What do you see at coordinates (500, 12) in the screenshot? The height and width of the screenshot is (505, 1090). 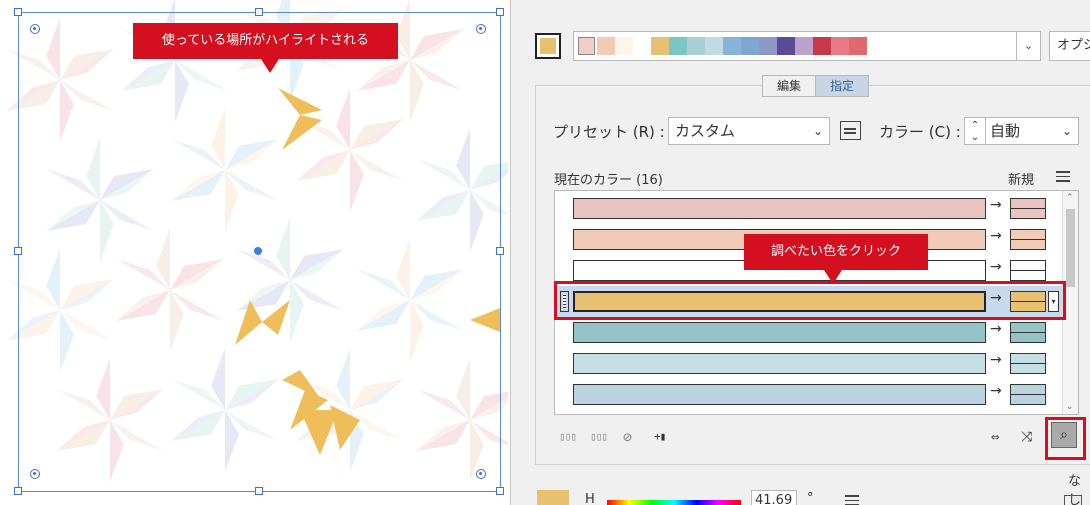 I see `handle-top-right` at bounding box center [500, 12].